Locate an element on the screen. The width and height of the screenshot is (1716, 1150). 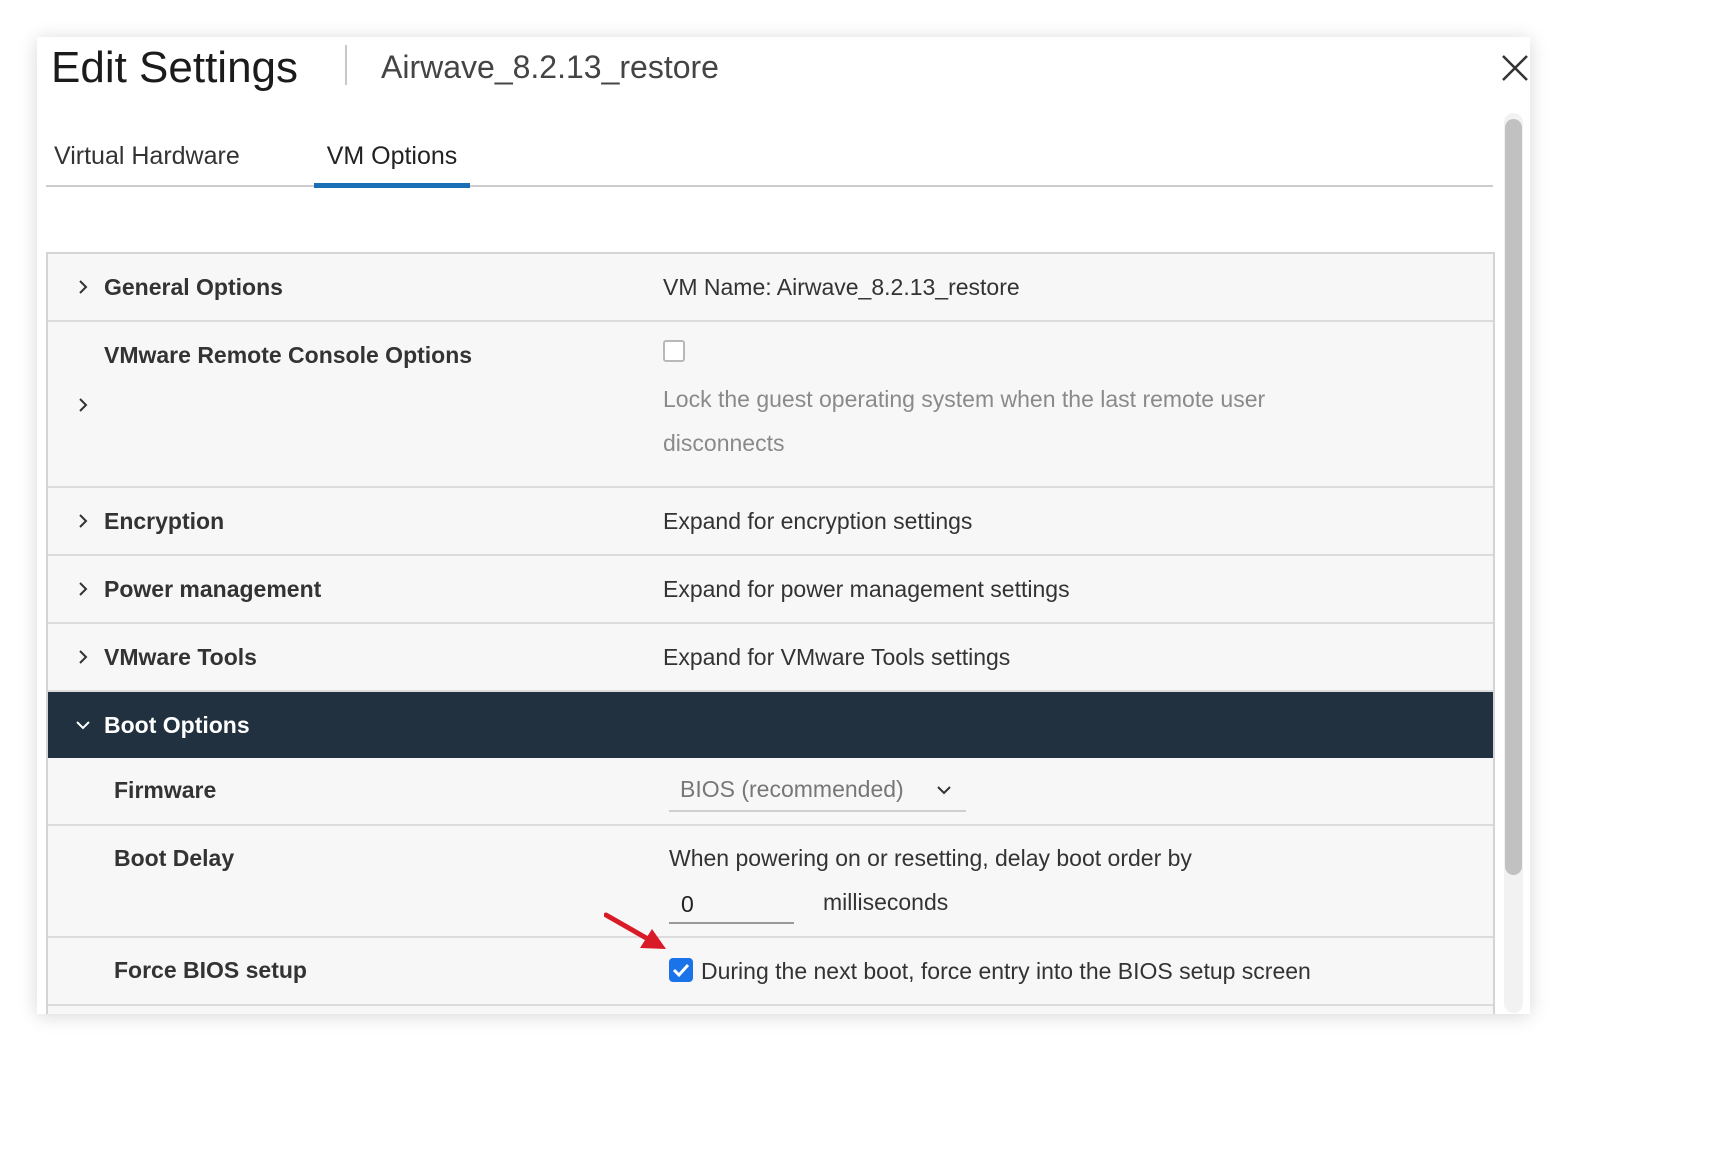
annotation-arrow-icon is located at coordinates (635, 930).